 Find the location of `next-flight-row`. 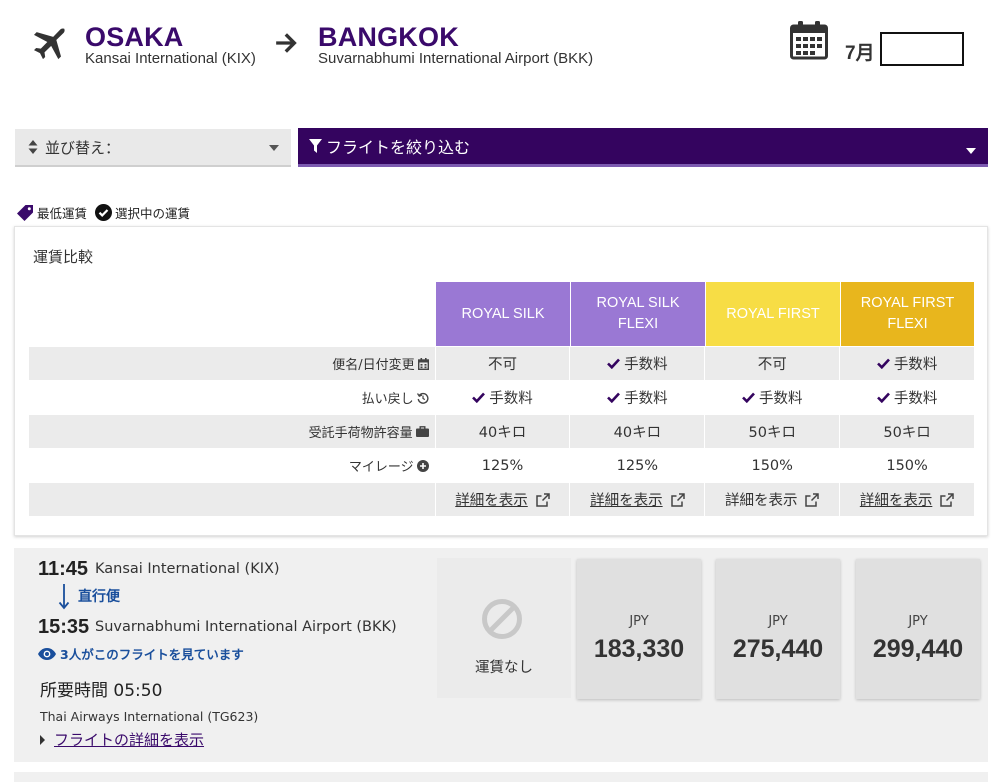

next-flight-row is located at coordinates (501, 777).